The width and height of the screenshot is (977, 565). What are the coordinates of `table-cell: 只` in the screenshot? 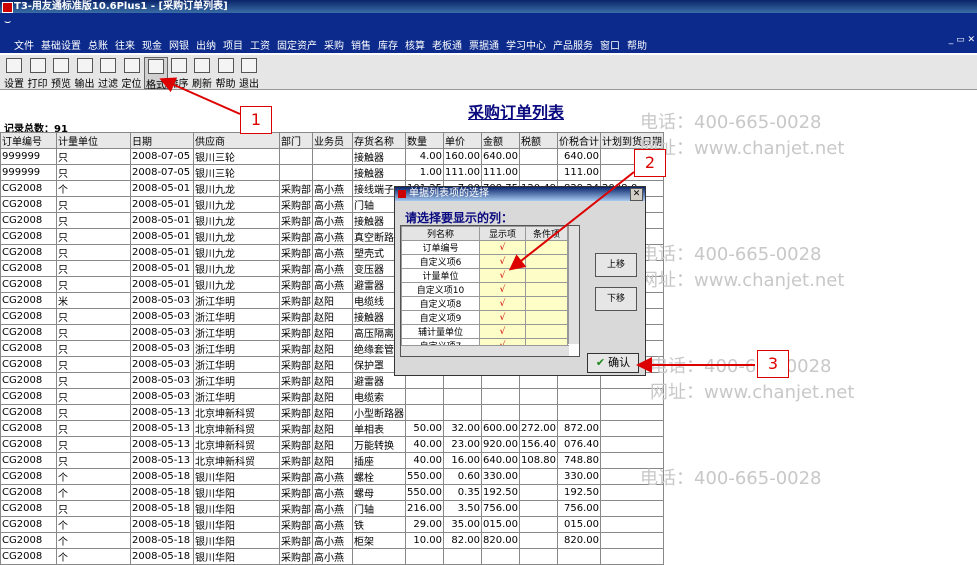 It's located at (93, 508).